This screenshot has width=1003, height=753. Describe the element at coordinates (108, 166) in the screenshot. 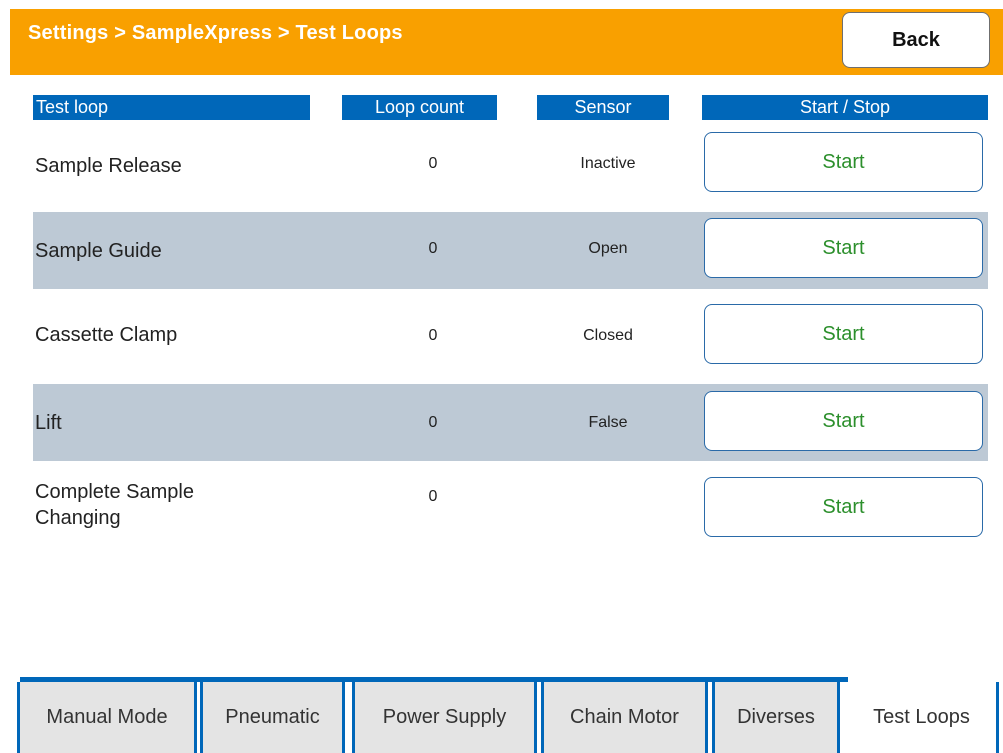

I see `row-name: Sample Release` at that location.